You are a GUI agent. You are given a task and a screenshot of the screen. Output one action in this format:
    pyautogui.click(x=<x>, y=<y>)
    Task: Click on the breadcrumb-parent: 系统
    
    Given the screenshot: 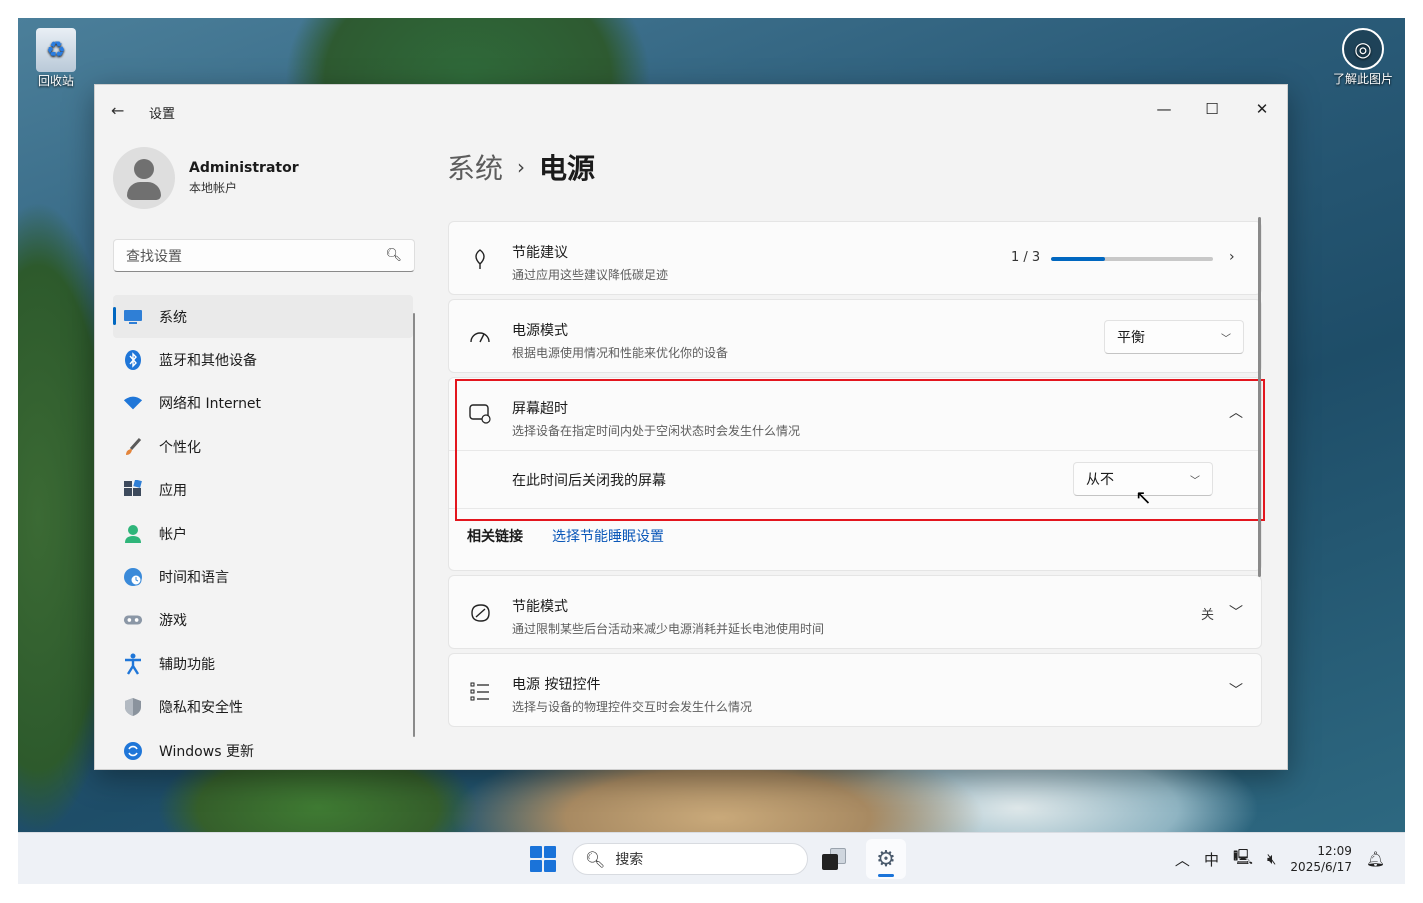 What is the action you would take?
    pyautogui.click(x=475, y=167)
    